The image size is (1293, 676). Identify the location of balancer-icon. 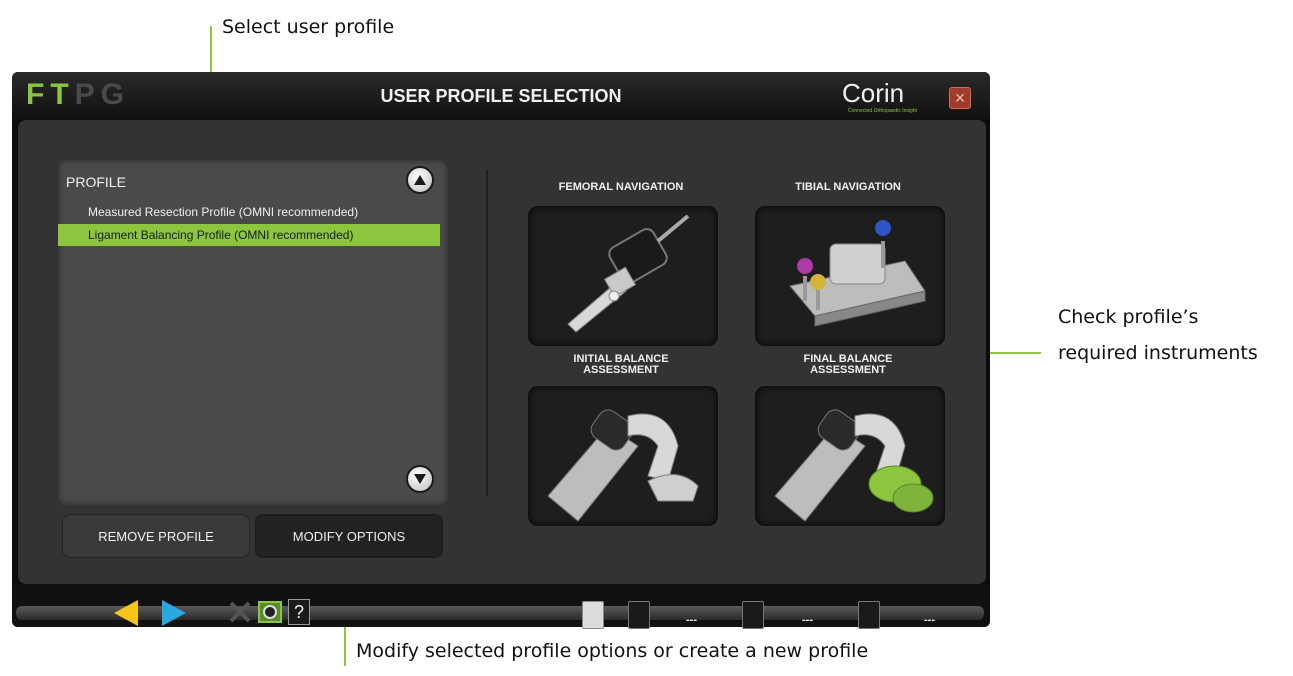
(623, 465).